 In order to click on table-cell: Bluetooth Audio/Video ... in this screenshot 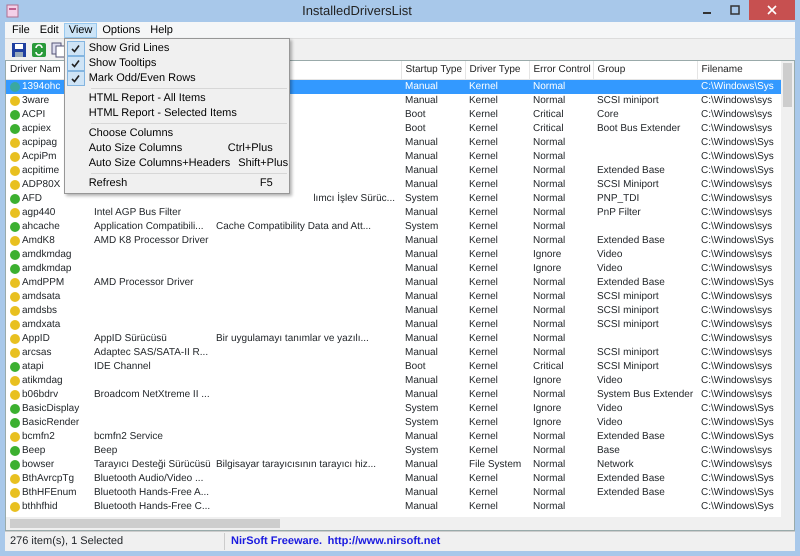, I will do `click(149, 478)`.